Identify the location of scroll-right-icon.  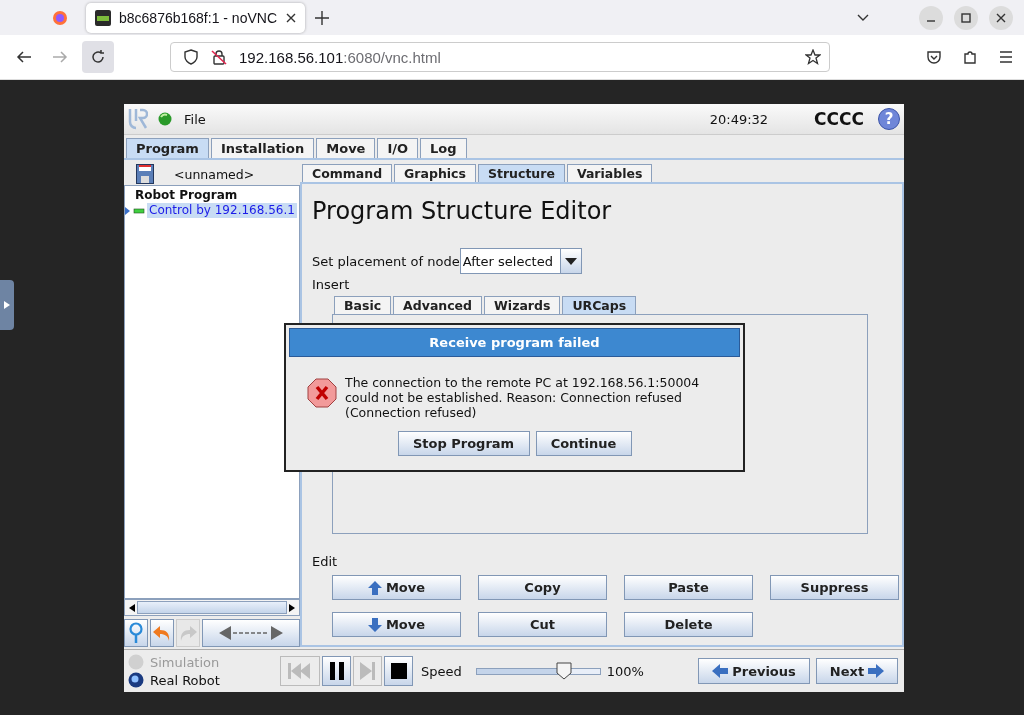
(292, 607).